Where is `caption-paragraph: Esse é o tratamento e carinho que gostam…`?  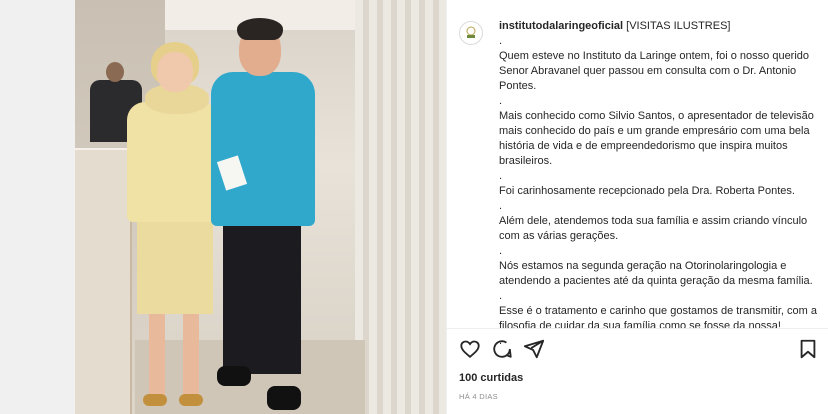
caption-paragraph: Esse é o tratamento e carinho que gostam… is located at coordinates (658, 318).